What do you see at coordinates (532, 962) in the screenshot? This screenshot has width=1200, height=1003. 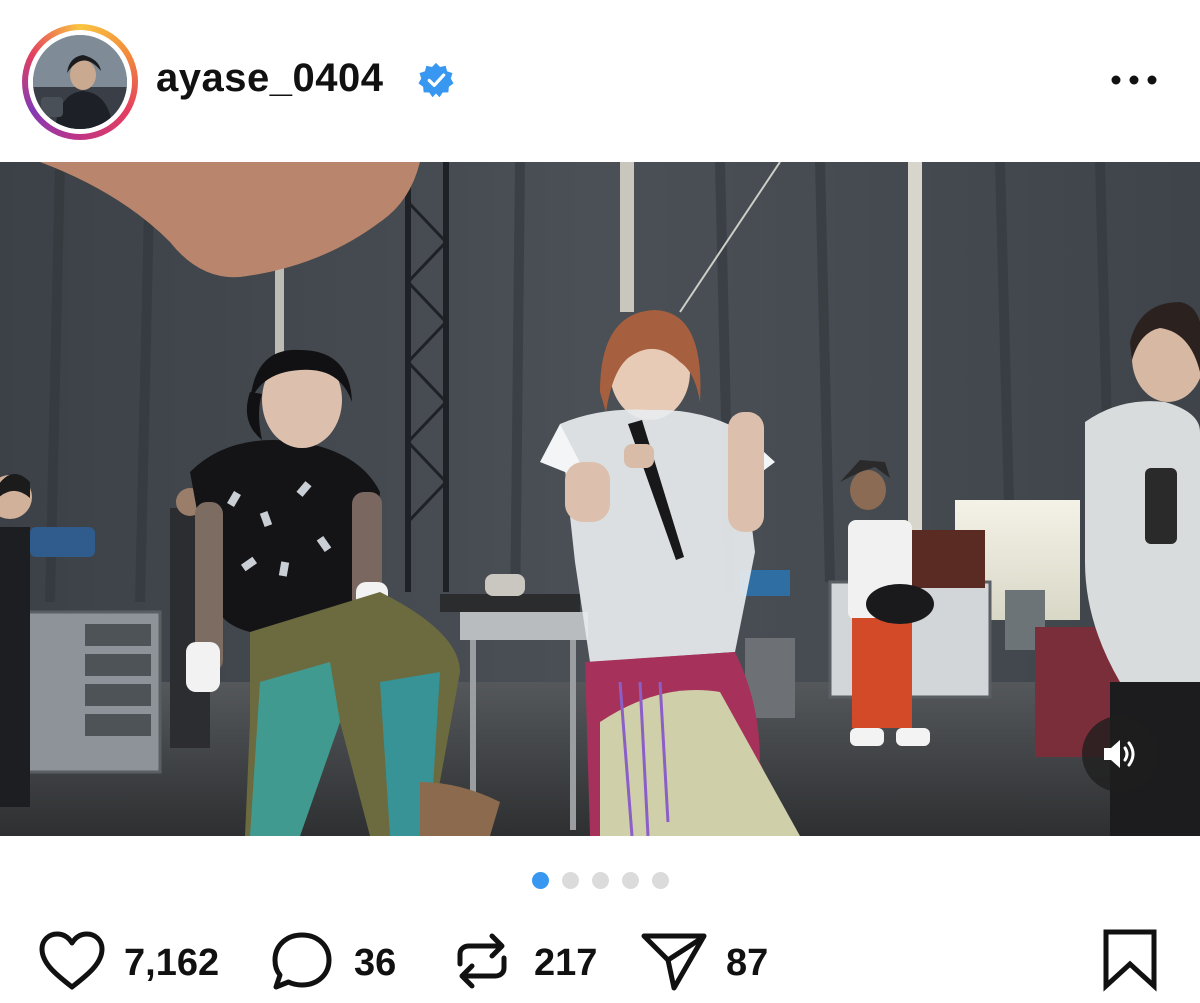 I see `repost-button: 217` at bounding box center [532, 962].